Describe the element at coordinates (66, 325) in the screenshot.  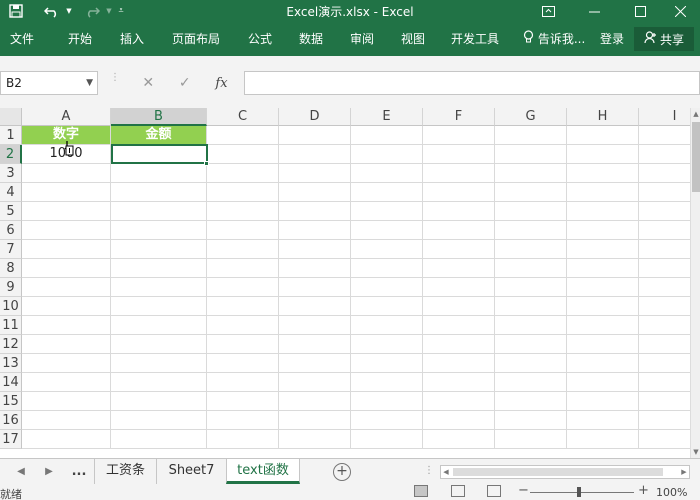
I see `cell-a11` at that location.